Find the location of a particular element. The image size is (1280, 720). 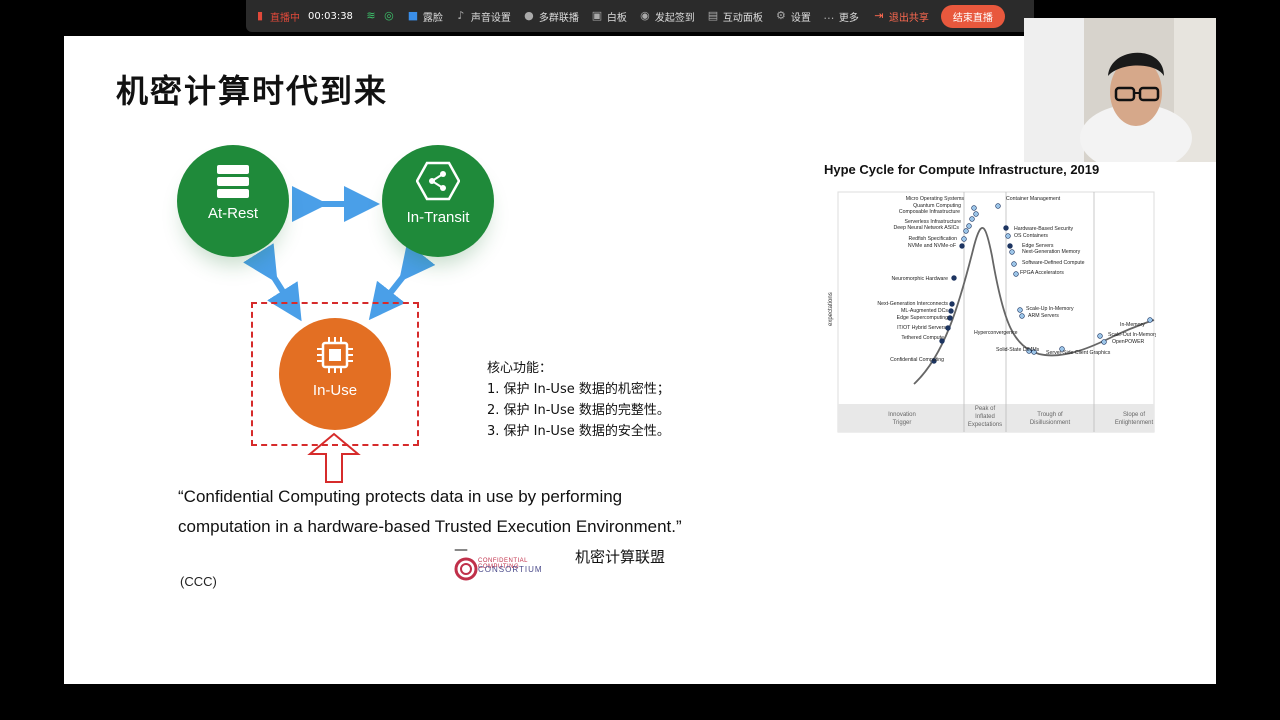

live-timer: 00:03:38 is located at coordinates (330, 16).